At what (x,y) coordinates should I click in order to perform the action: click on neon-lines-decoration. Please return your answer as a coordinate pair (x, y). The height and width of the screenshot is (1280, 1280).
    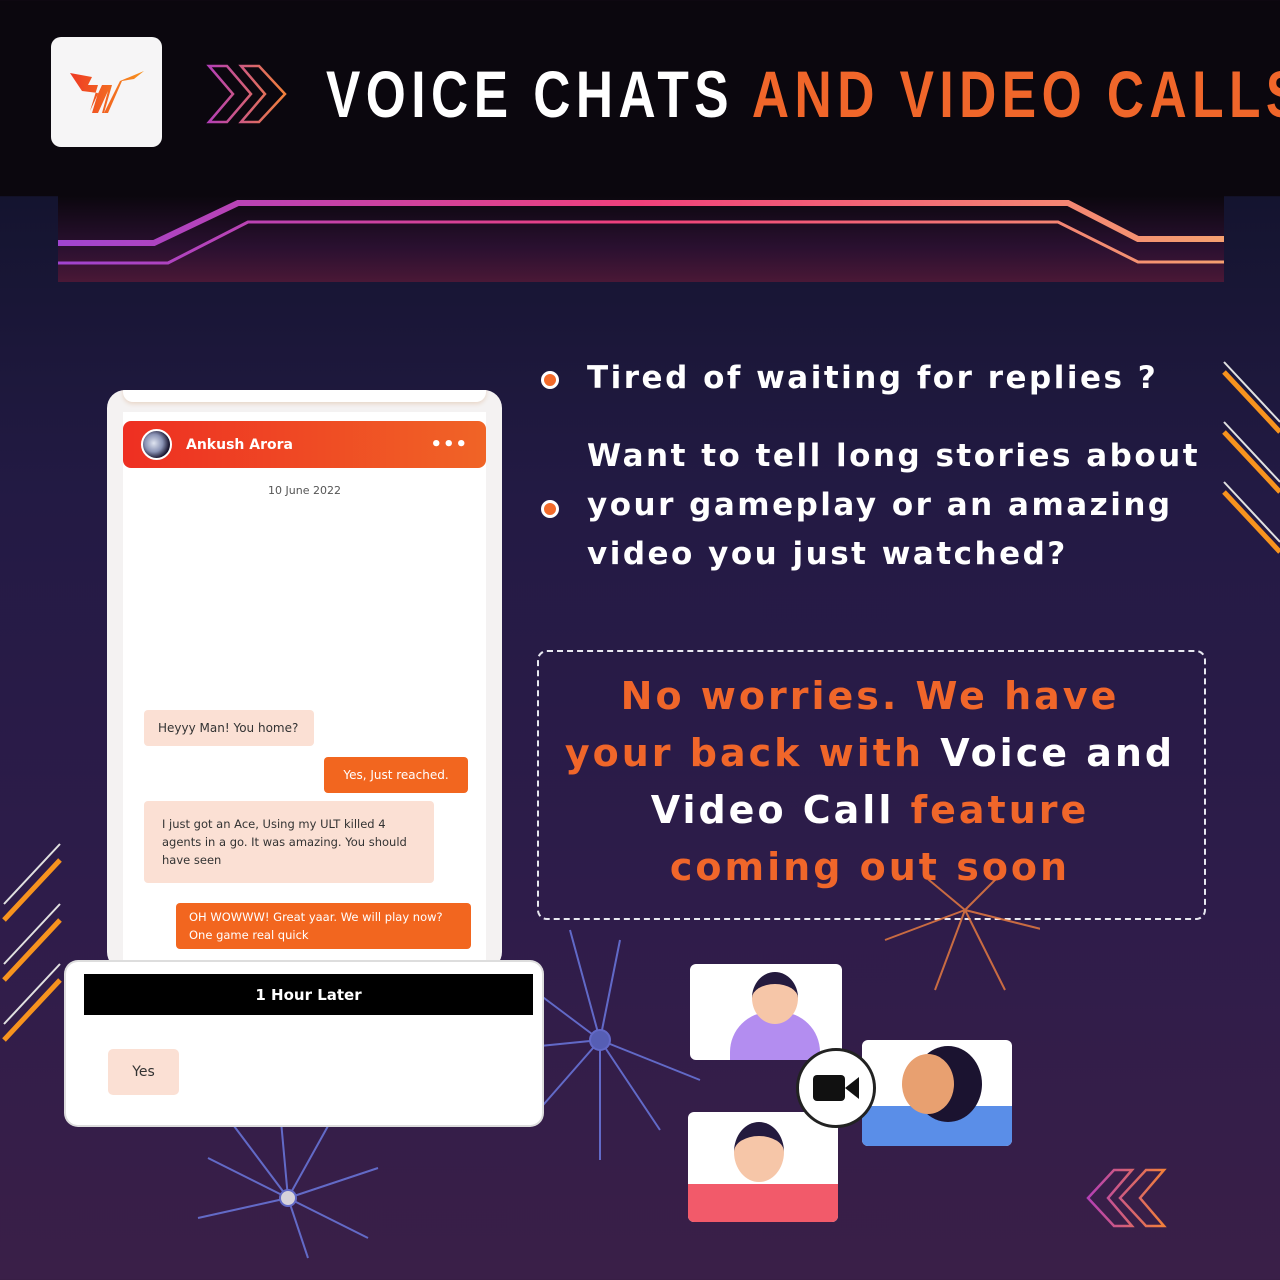
    Looking at the image, I should click on (641, 232).